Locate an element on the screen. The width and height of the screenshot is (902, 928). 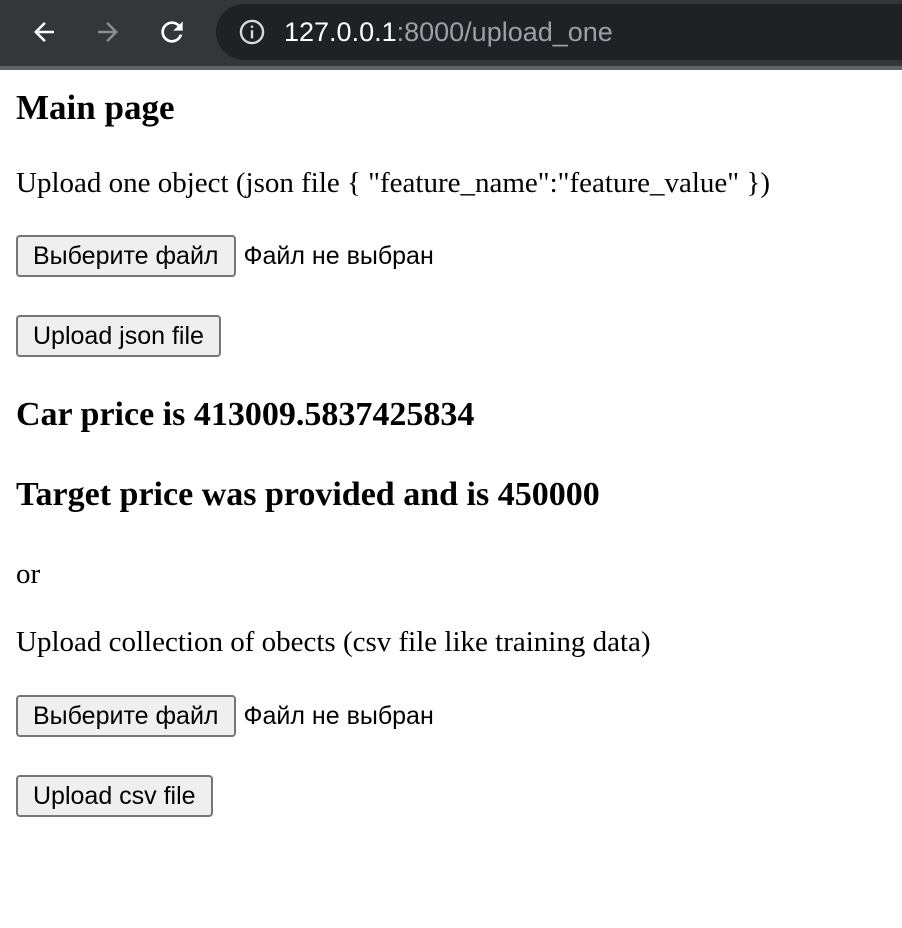
address-bar: 127.0.0.1:8000/upload_one is located at coordinates (559, 32).